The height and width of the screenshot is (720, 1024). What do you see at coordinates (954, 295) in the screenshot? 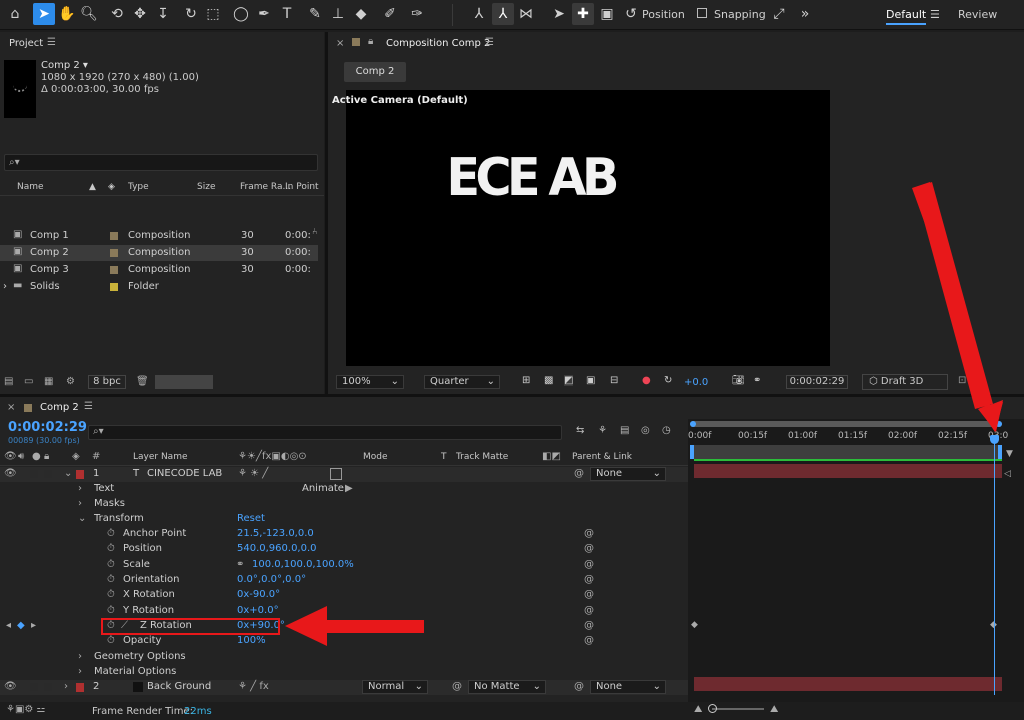
I see `annotation-arrow-shaft` at bounding box center [954, 295].